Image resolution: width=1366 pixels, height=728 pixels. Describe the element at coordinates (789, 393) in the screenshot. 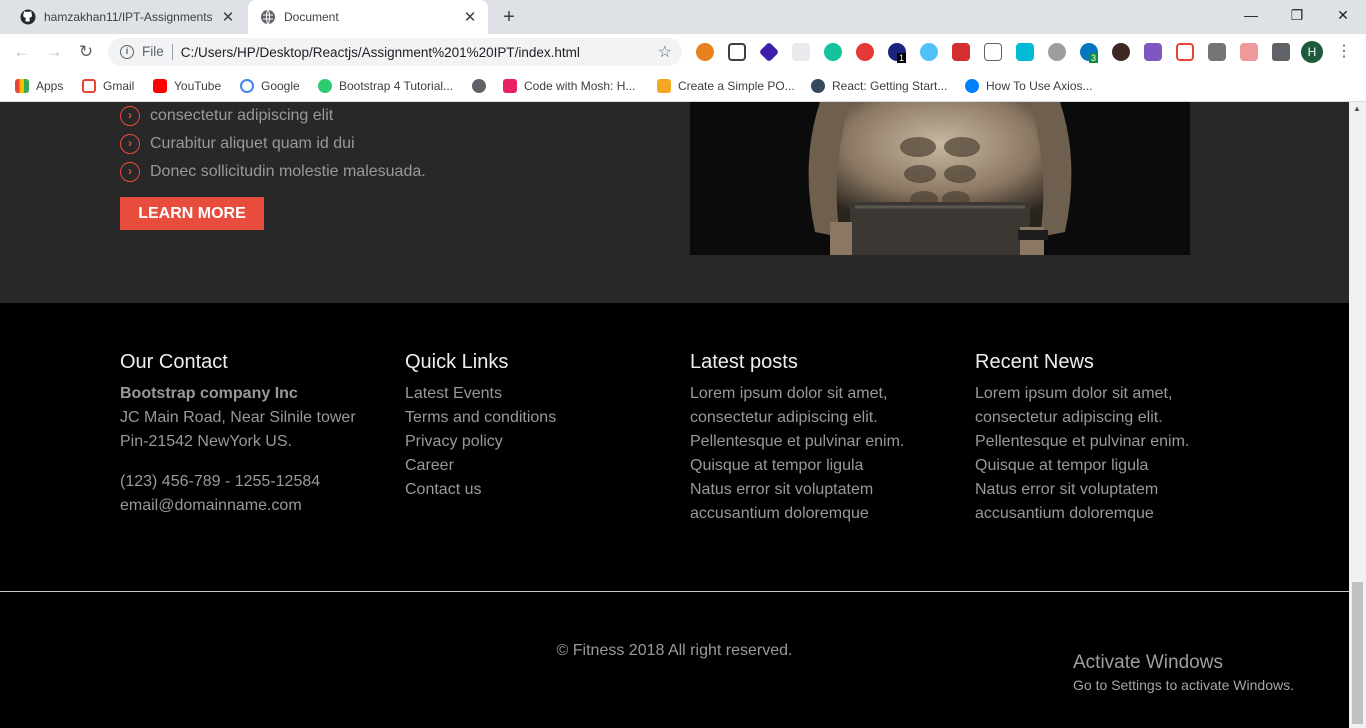

I see `post-line: Lorem ipsum dolor sit amet,` at that location.